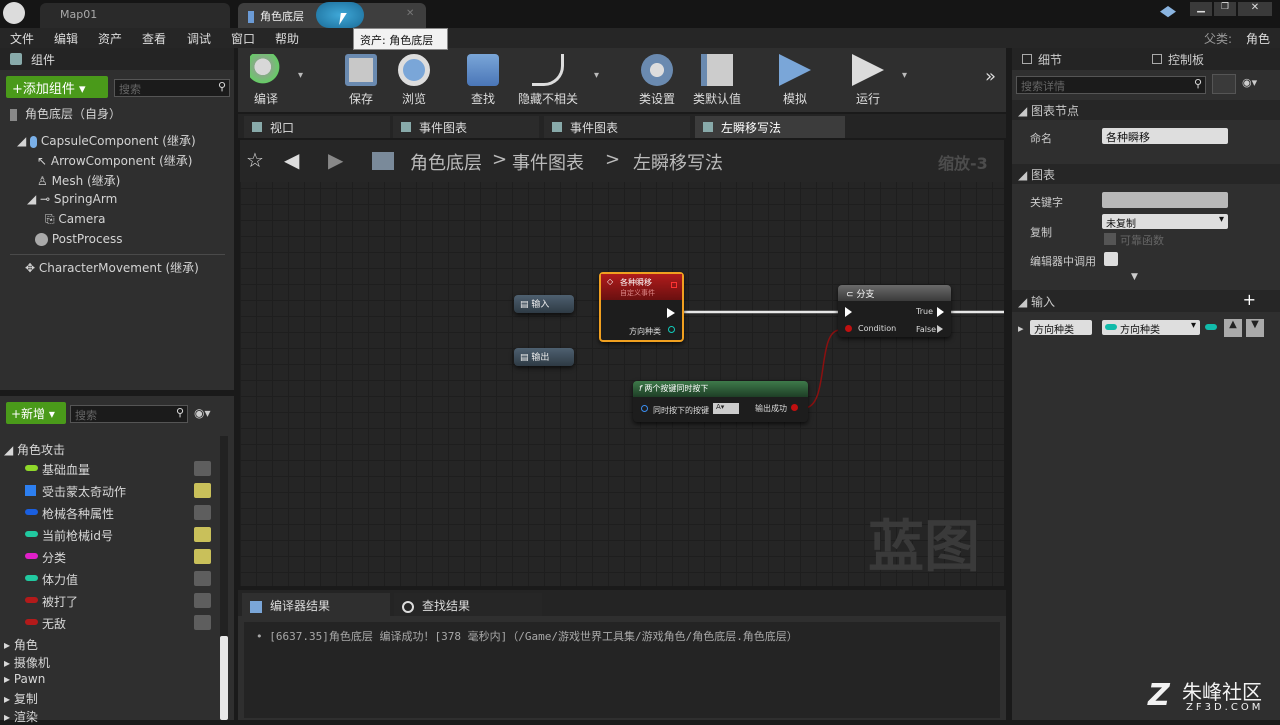  I want to click on variable-row: 分类, so click(107, 557).